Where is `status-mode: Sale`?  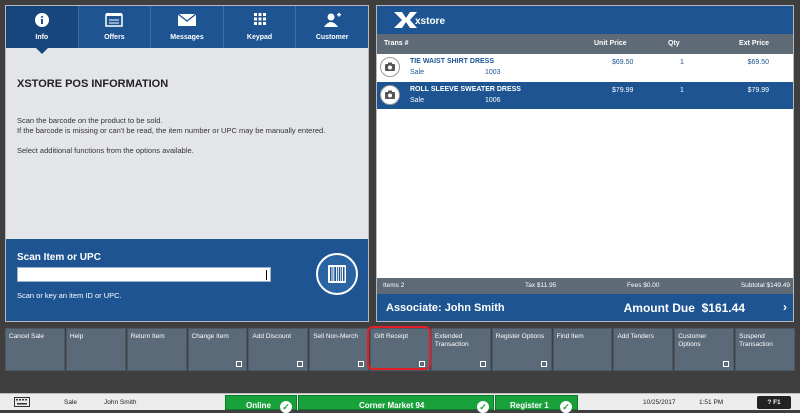
status-mode: Sale is located at coordinates (71, 402).